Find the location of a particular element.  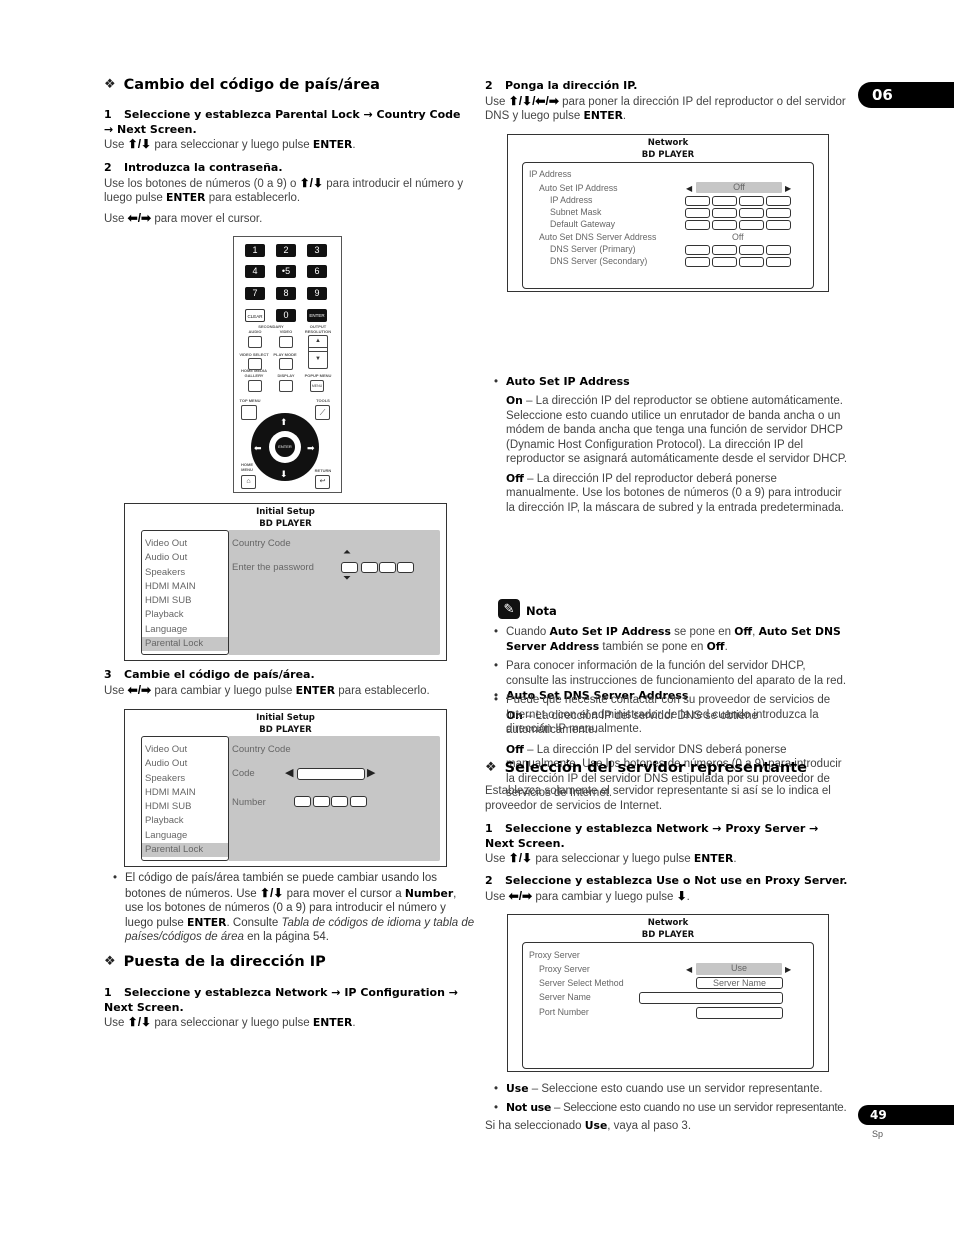

section-heading-proxy: ❖ Selección del servidor representante is located at coordinates (646, 768).